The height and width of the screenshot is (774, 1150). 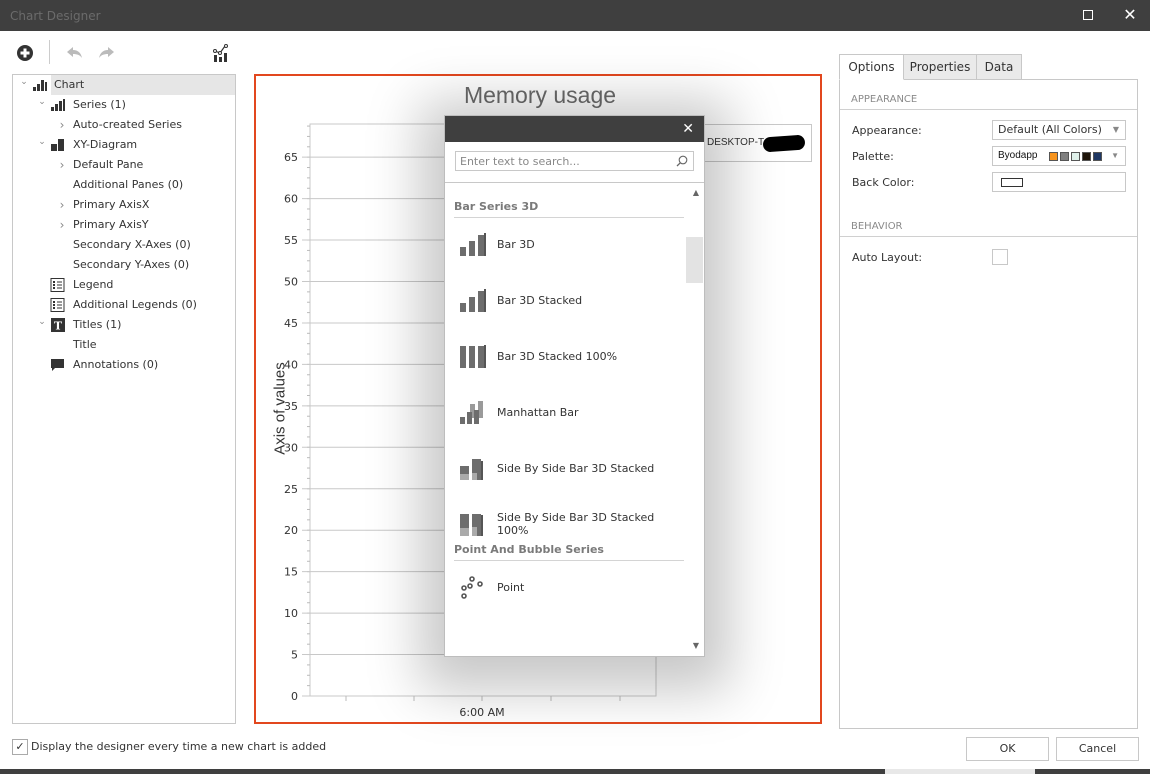 I want to click on legend-item-label: DESKTOP-T, so click(x=736, y=142).